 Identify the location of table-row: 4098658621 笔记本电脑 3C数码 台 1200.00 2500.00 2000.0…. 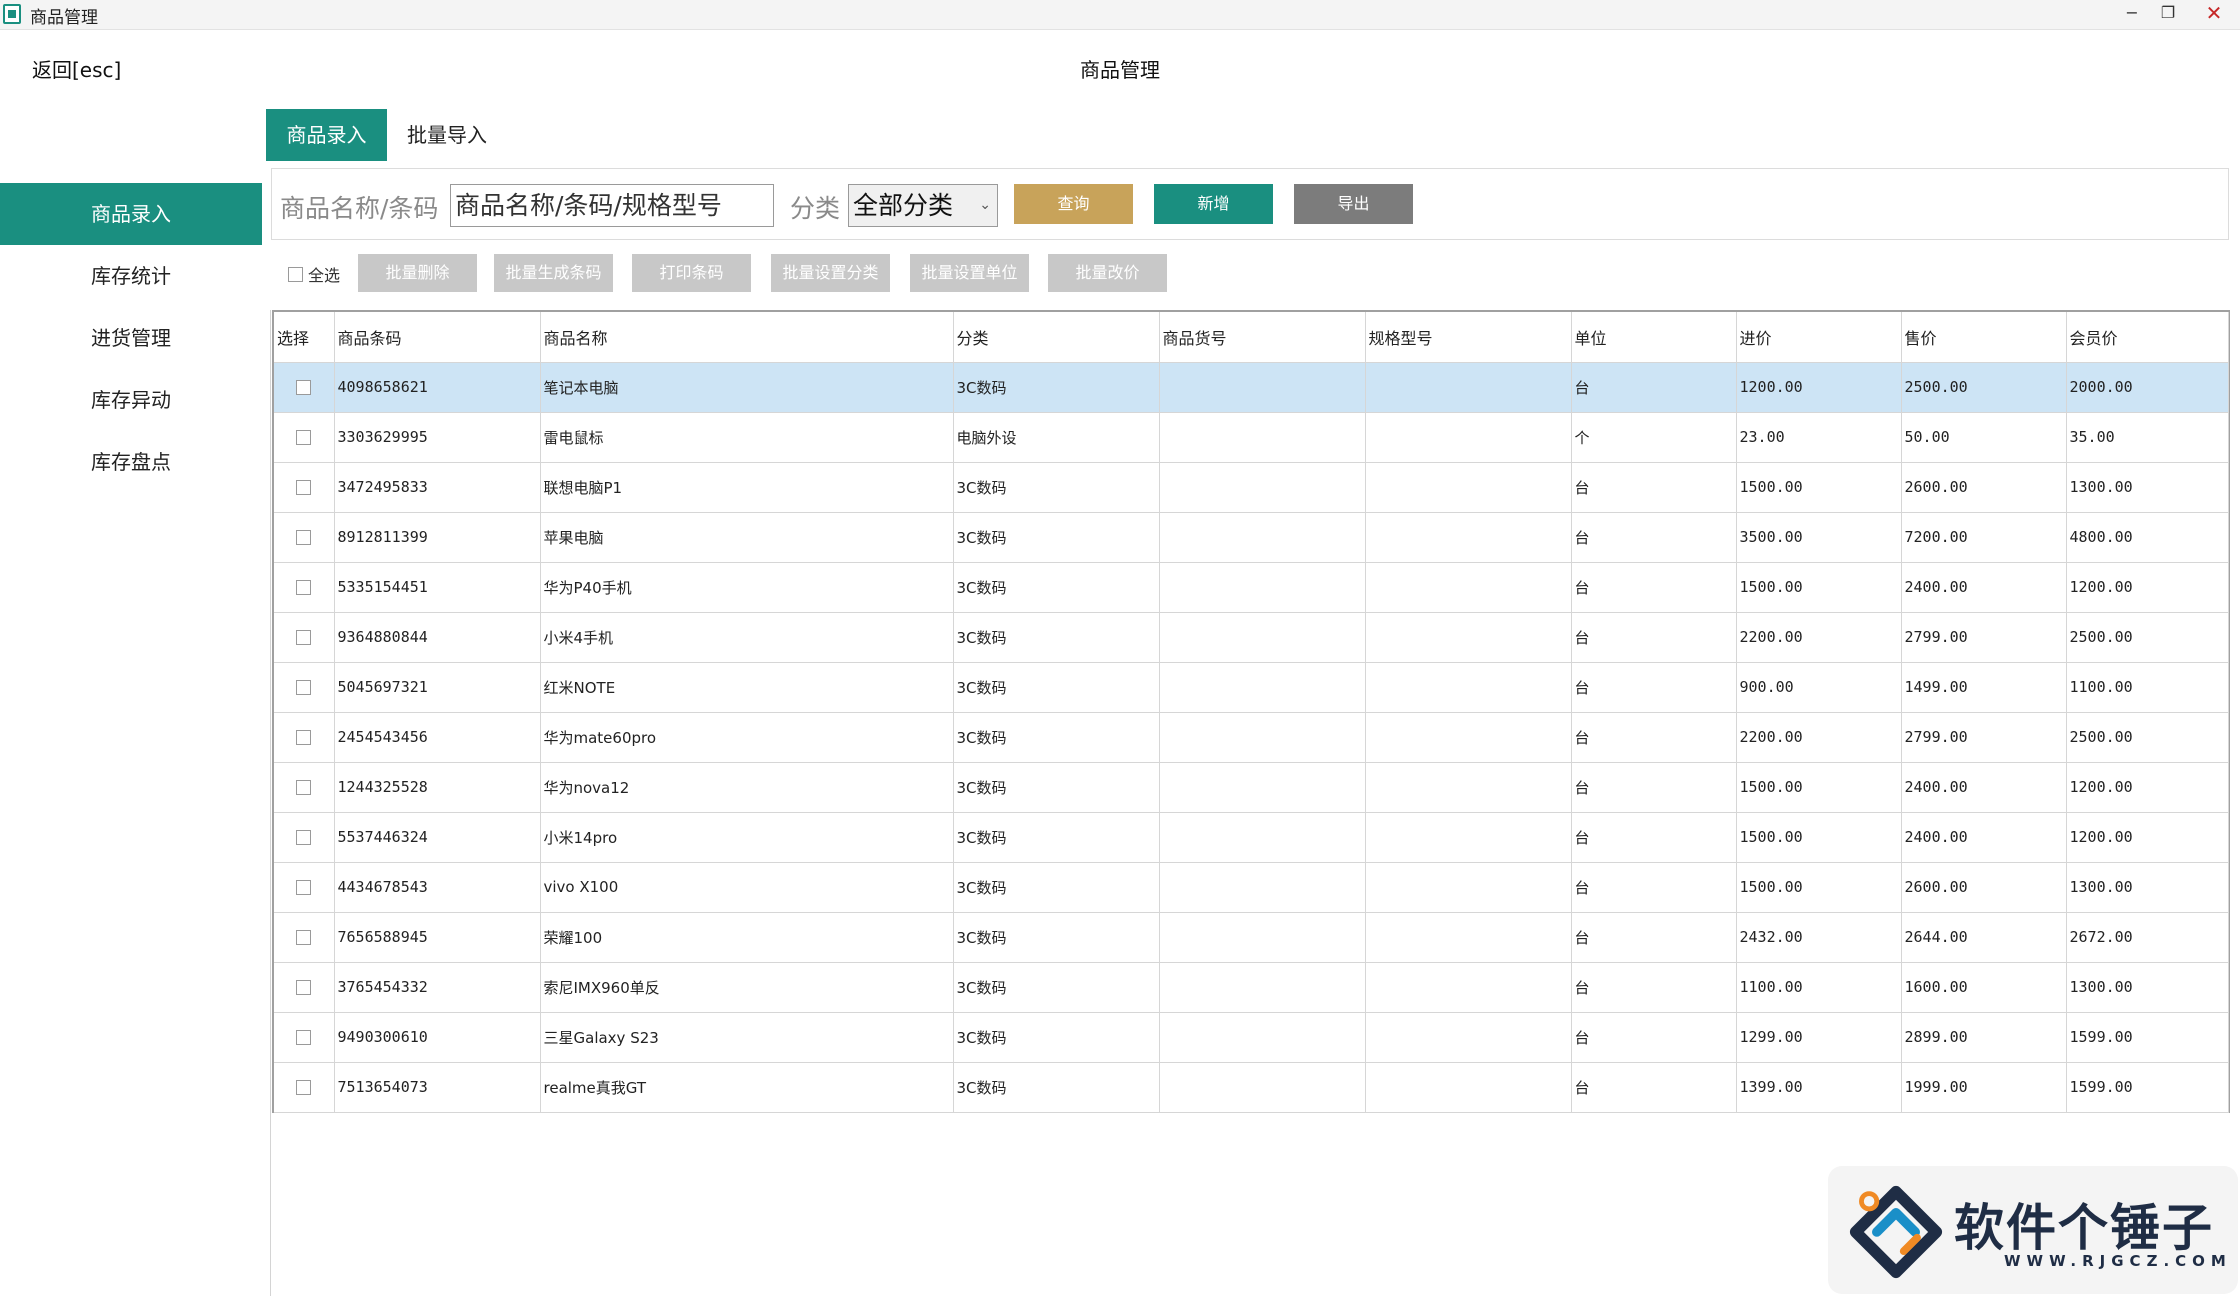
(1251, 387).